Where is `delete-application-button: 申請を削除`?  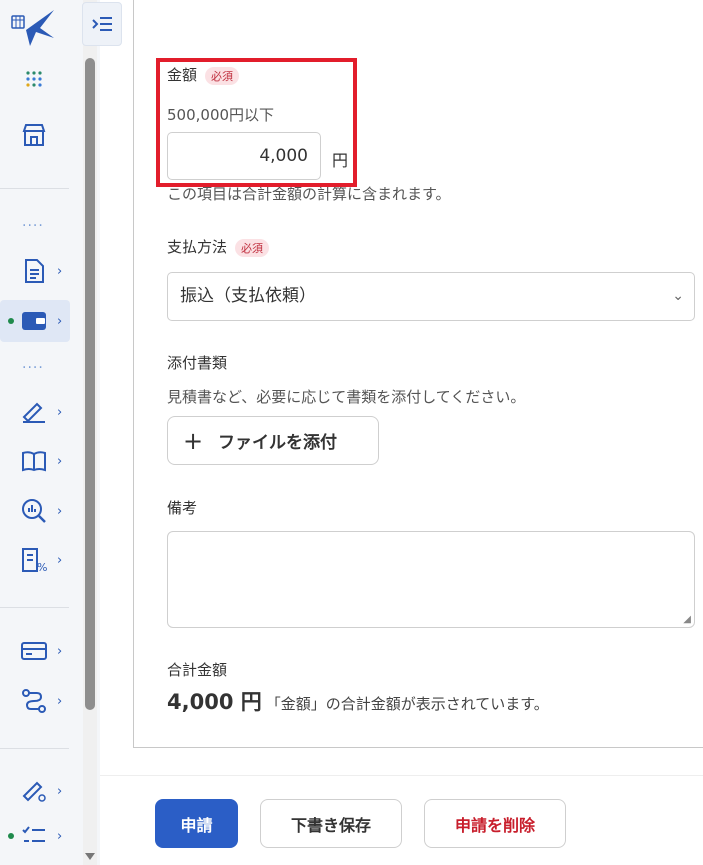
delete-application-button: 申請を削除 is located at coordinates (495, 823).